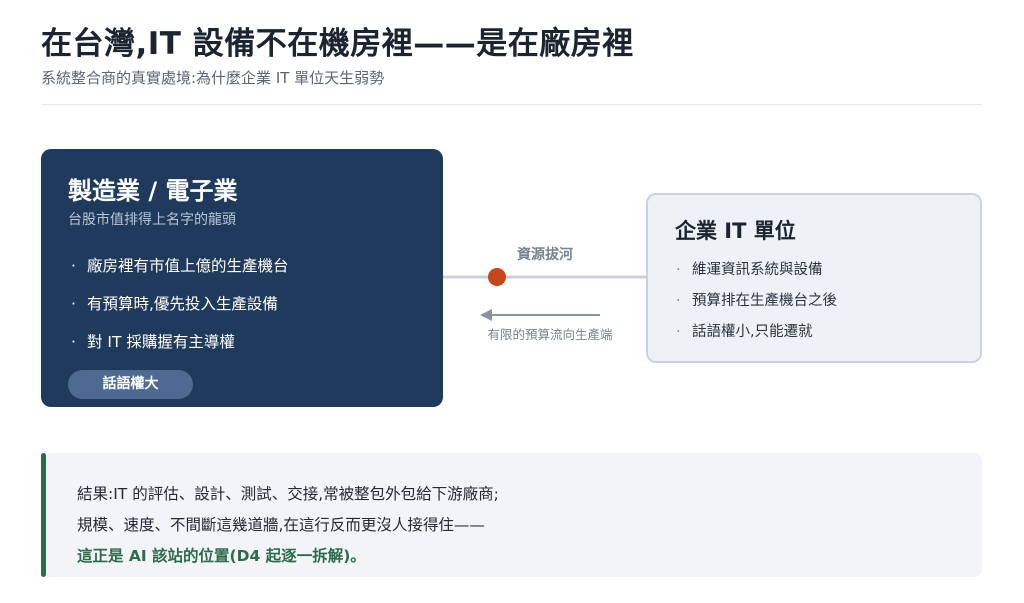  Describe the element at coordinates (497, 277) in the screenshot. I see `rope-knot` at that location.